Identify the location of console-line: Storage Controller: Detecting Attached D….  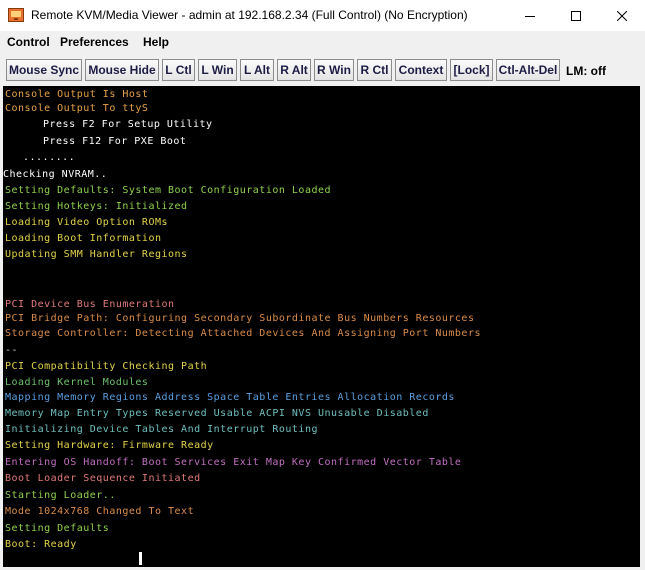
(243, 333).